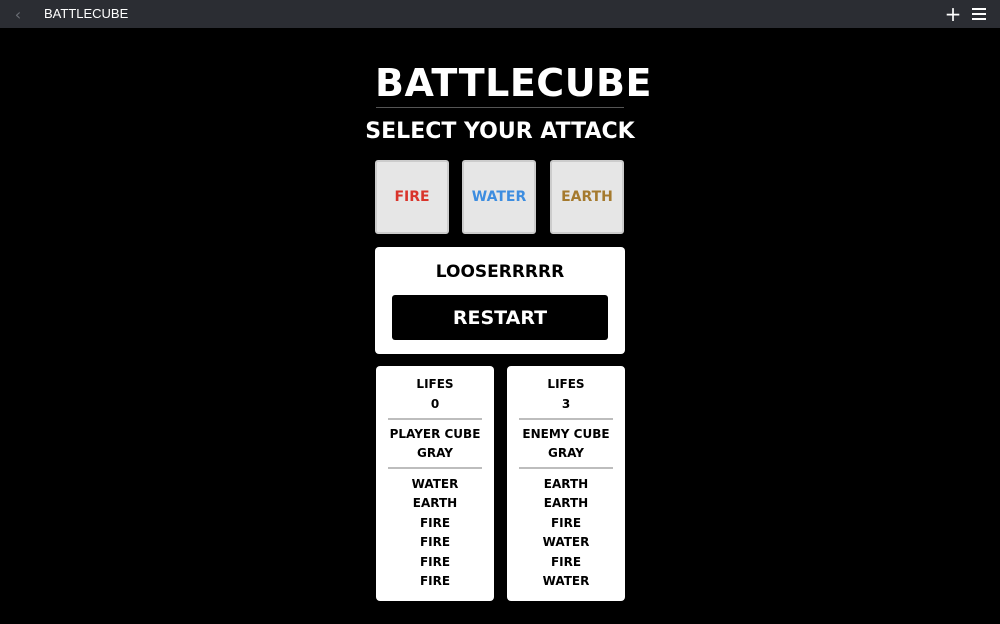 The width and height of the screenshot is (1000, 624). Describe the element at coordinates (500, 131) in the screenshot. I see `page-subtitle: SELECT YOUR ATTACK` at that location.